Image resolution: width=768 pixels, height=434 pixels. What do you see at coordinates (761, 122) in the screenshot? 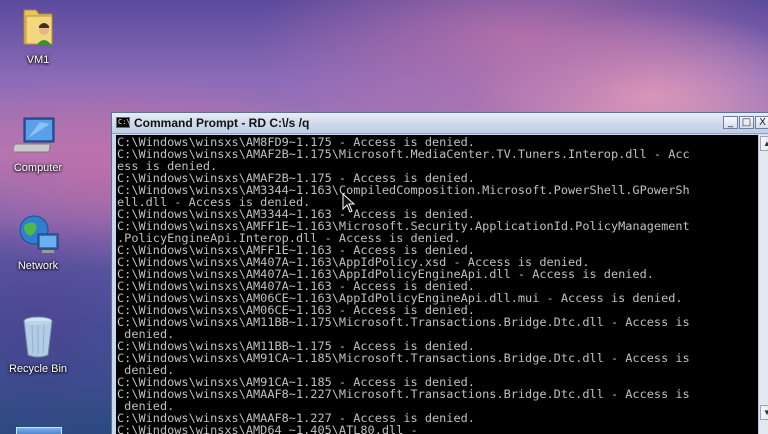
I see `close-button: X` at bounding box center [761, 122].